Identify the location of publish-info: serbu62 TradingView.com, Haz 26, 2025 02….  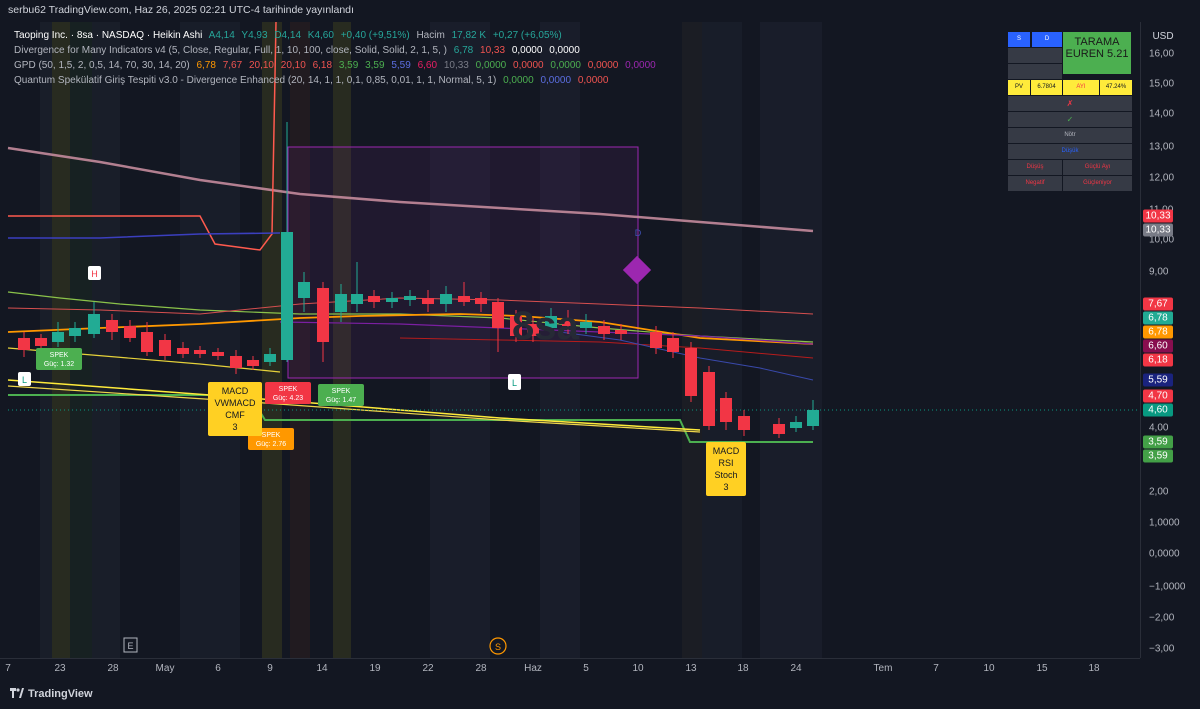
(181, 10).